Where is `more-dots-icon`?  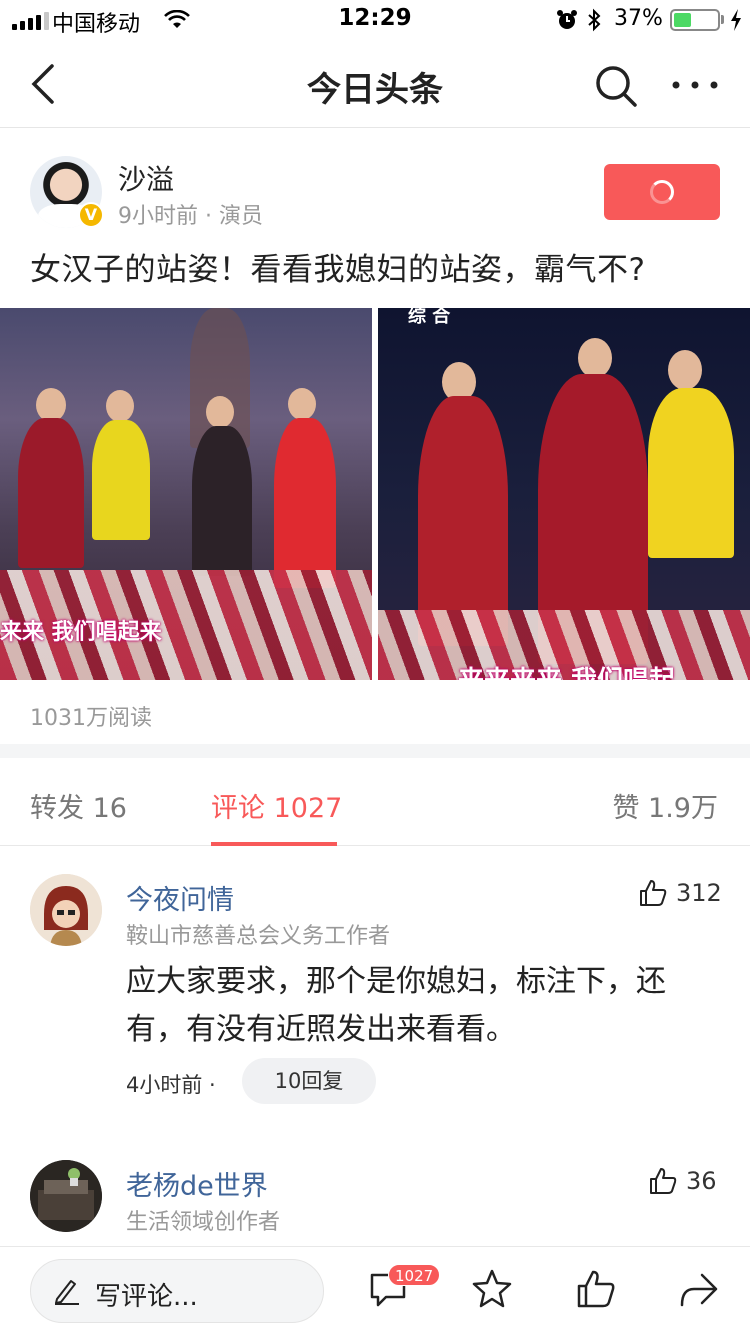
more-dots-icon is located at coordinates (695, 85).